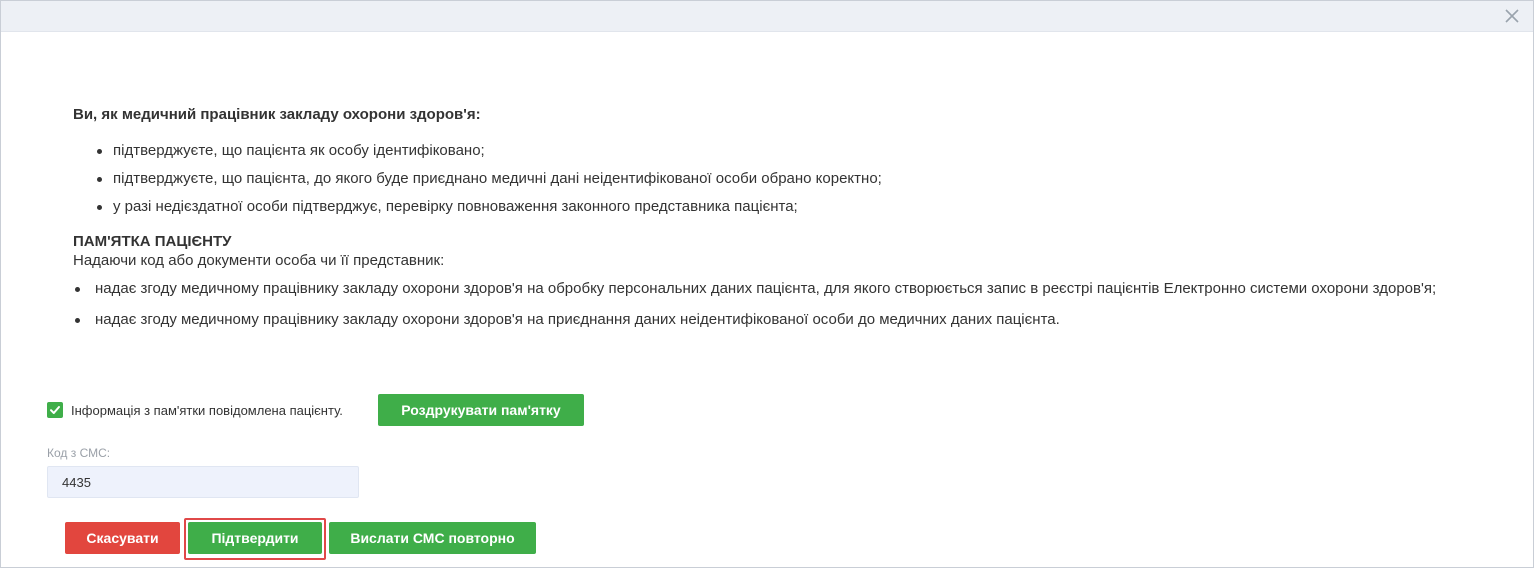 The image size is (1534, 568). I want to click on checkmark-icon, so click(55, 410).